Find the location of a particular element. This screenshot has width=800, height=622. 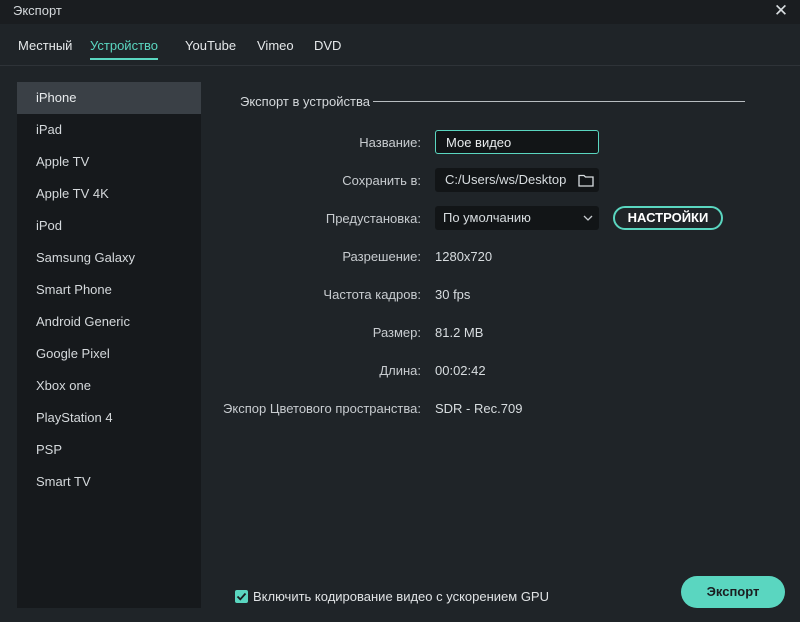

sidebar-item-ipod: iPod is located at coordinates (109, 226).